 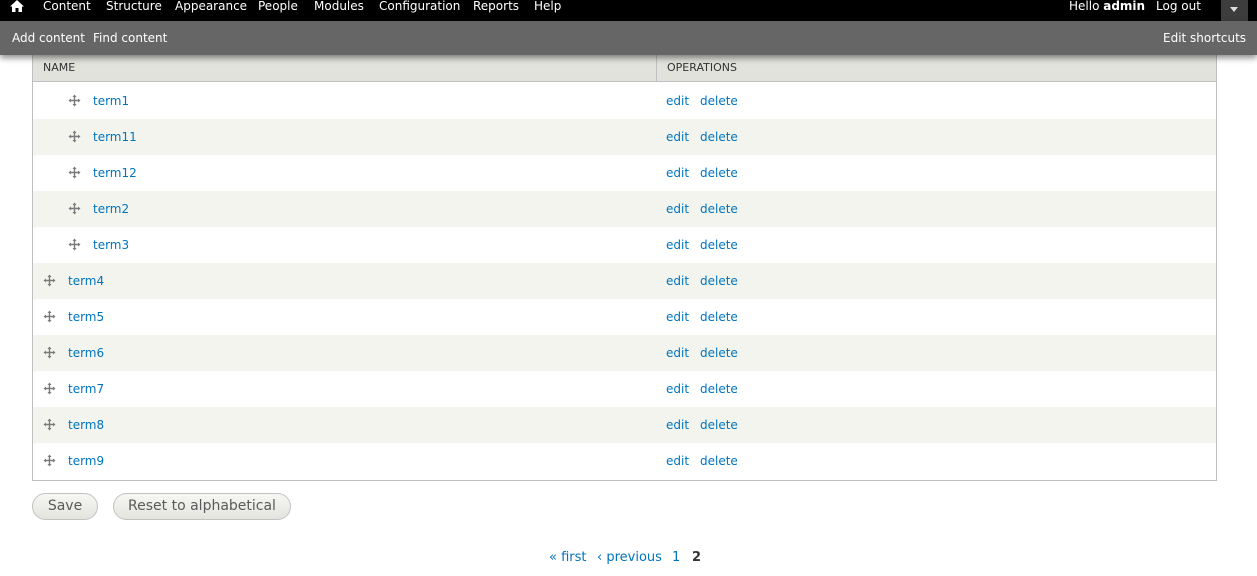 What do you see at coordinates (111, 209) in the screenshot?
I see `term-link: term2` at bounding box center [111, 209].